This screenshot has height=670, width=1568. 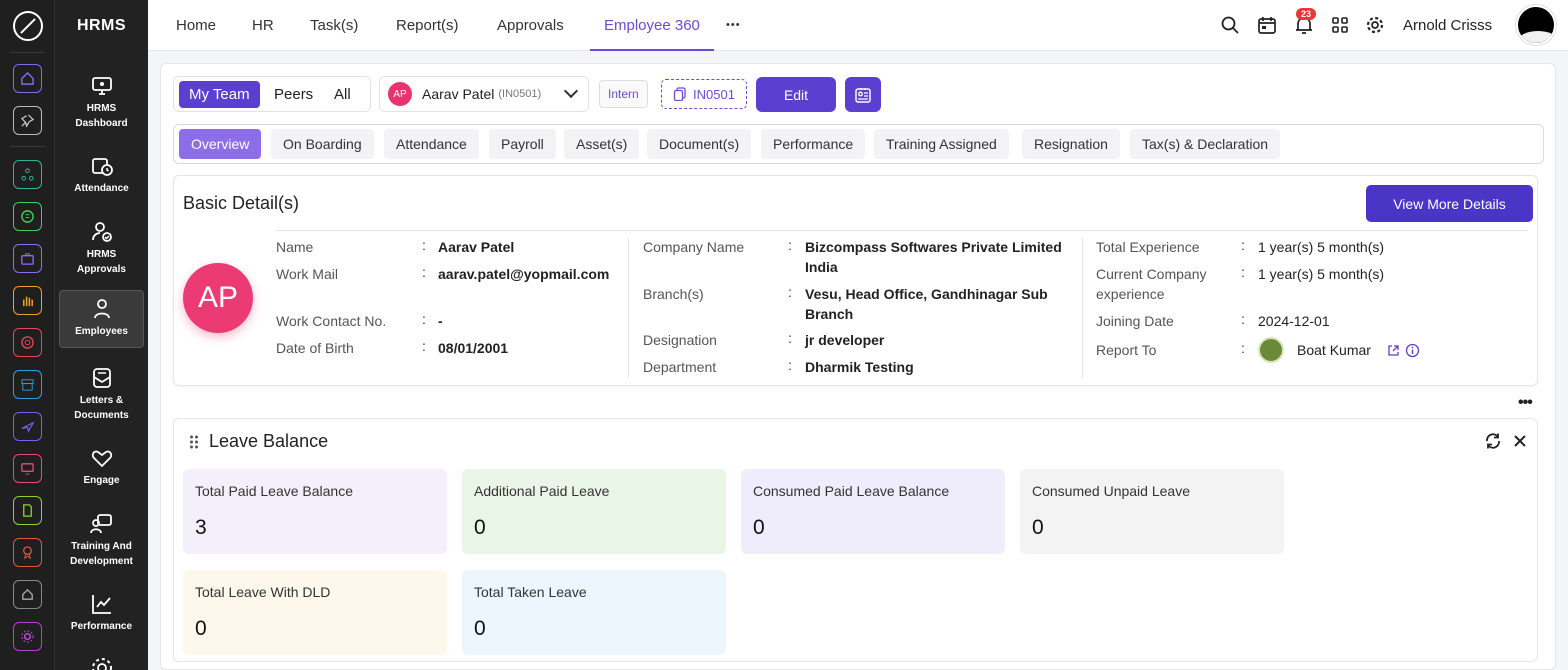 I want to click on briefcase-icon, so click(x=27, y=258).